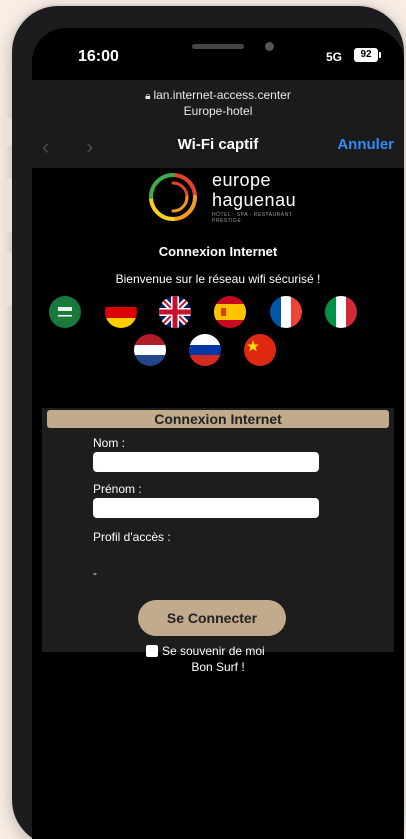 The height and width of the screenshot is (839, 406). Describe the element at coordinates (218, 111) in the screenshot. I see `url-subtitle: Europe-hotel` at that location.